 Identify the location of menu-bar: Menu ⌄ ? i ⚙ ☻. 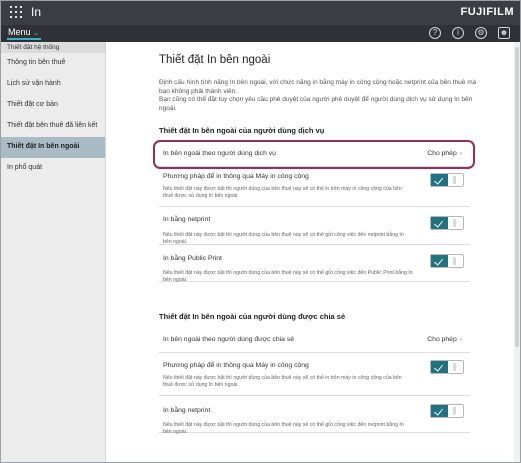
(260, 33).